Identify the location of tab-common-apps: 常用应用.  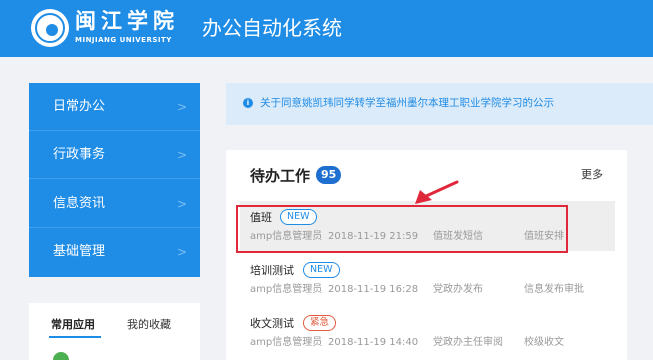
(73, 325).